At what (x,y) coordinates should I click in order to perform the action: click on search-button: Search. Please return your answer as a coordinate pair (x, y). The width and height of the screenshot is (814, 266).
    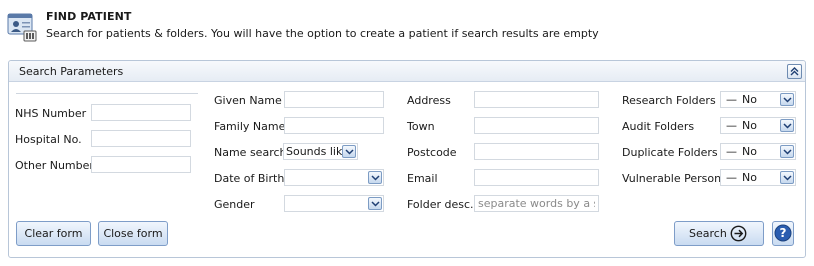
    Looking at the image, I should click on (719, 233).